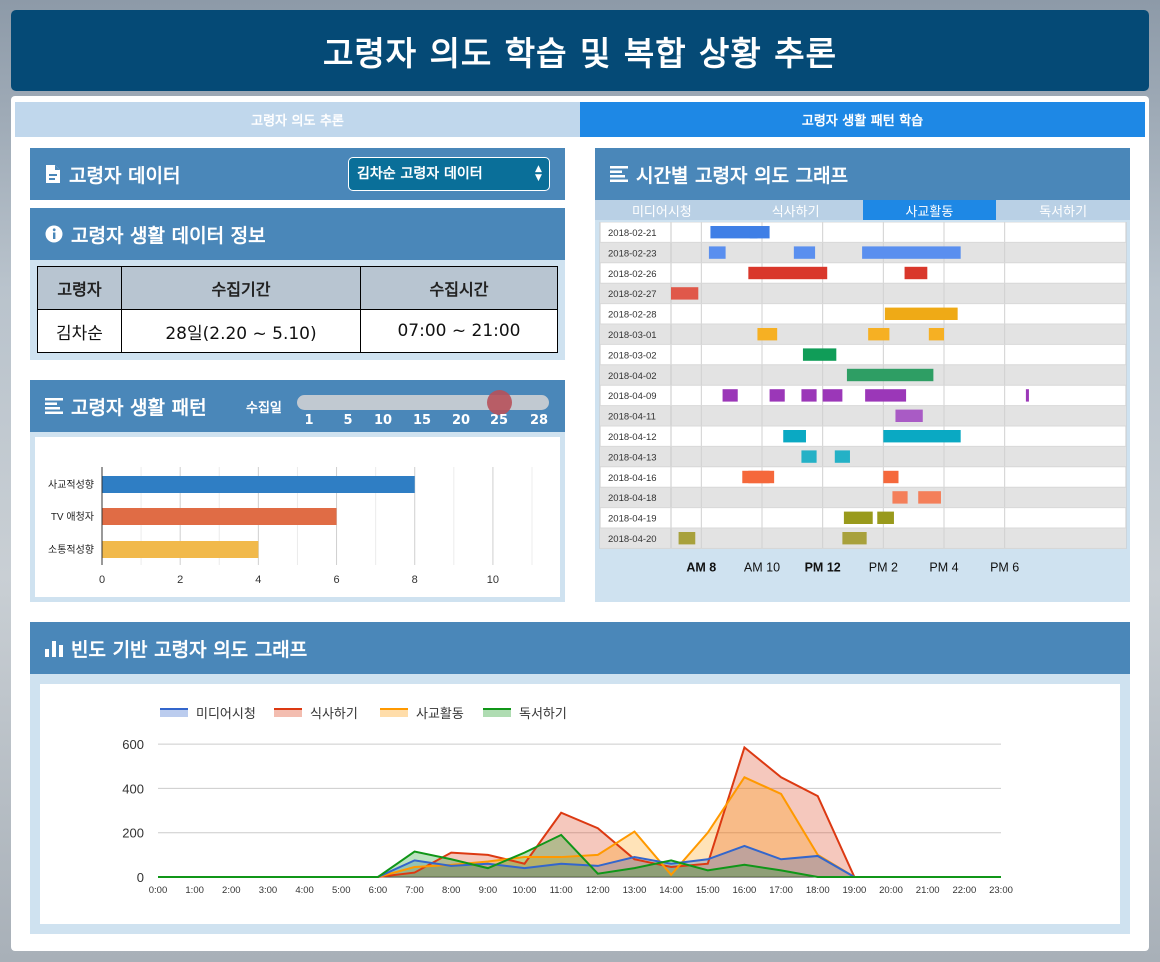  What do you see at coordinates (525, 890) in the screenshot?
I see `freq-x-tick-label: 10:00` at bounding box center [525, 890].